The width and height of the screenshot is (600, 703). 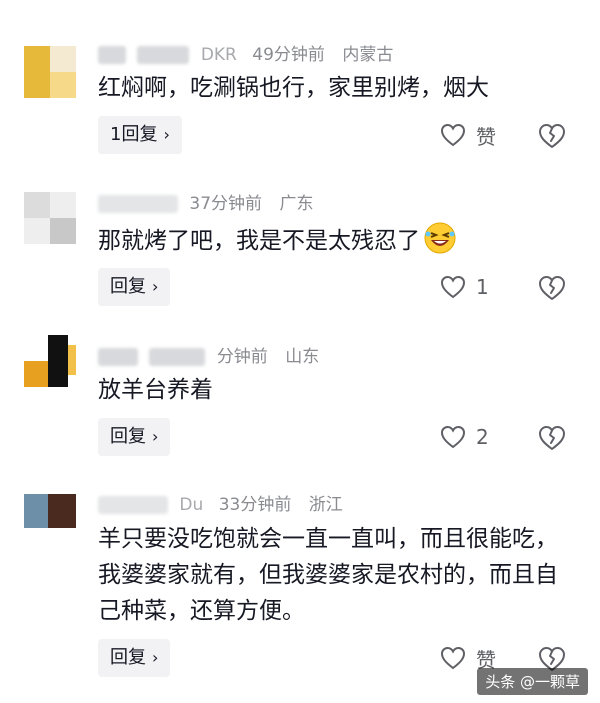 I want to click on like-count: 2, so click(x=482, y=437).